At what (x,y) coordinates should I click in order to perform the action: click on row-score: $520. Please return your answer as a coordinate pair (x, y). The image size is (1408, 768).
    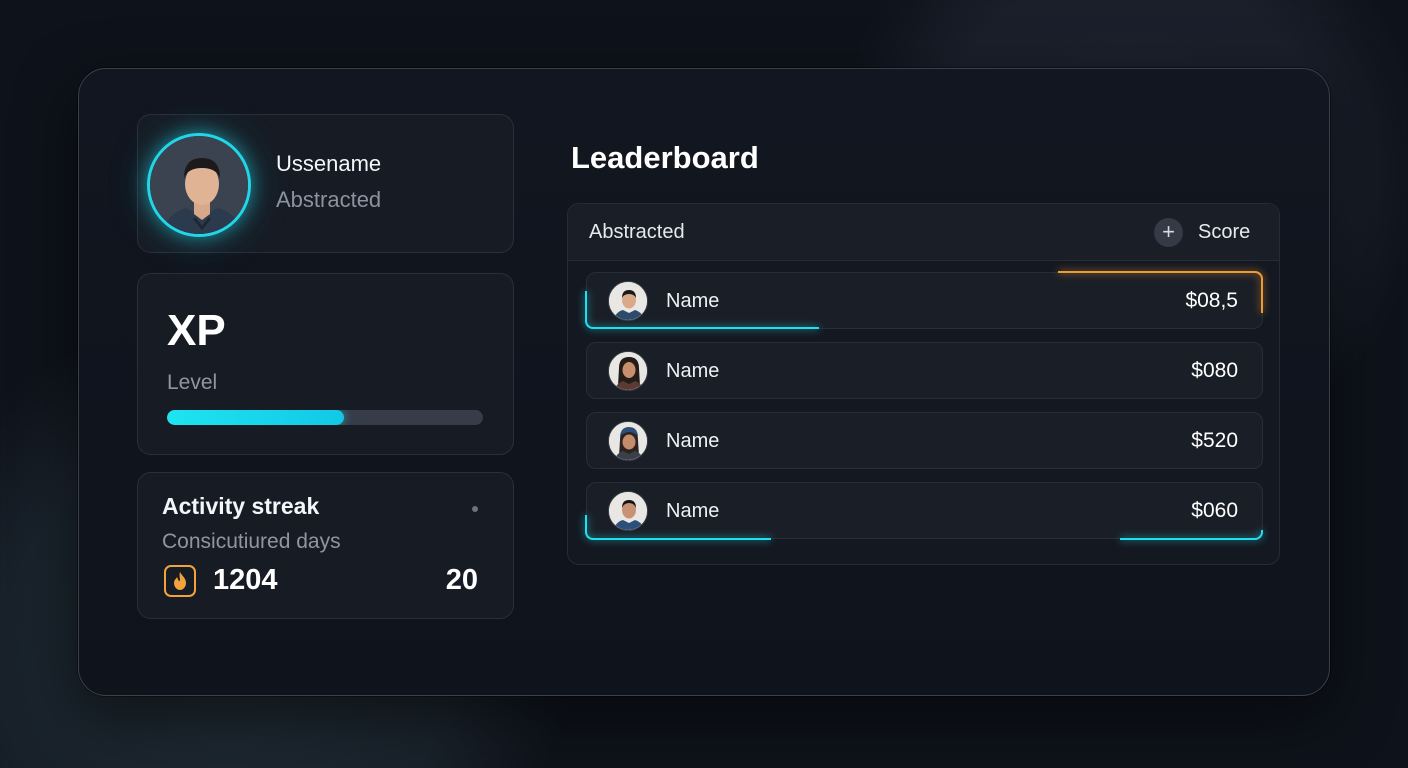
    Looking at the image, I should click on (1214, 440).